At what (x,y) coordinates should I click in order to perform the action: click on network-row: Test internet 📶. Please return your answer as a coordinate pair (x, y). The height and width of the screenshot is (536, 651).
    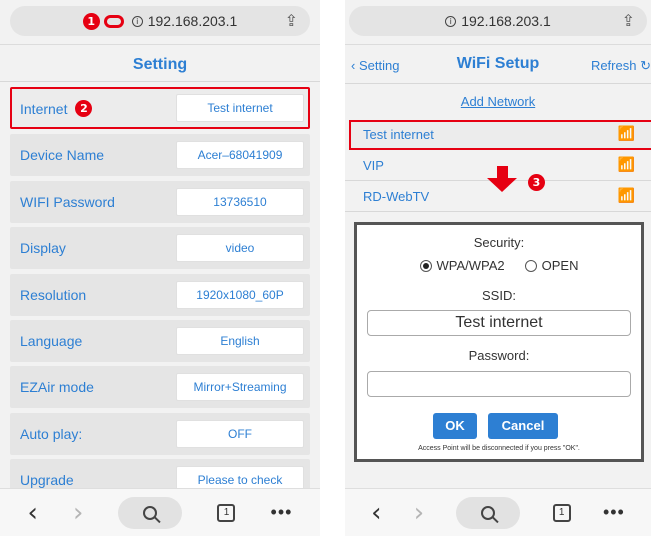
    Looking at the image, I should click on (500, 135).